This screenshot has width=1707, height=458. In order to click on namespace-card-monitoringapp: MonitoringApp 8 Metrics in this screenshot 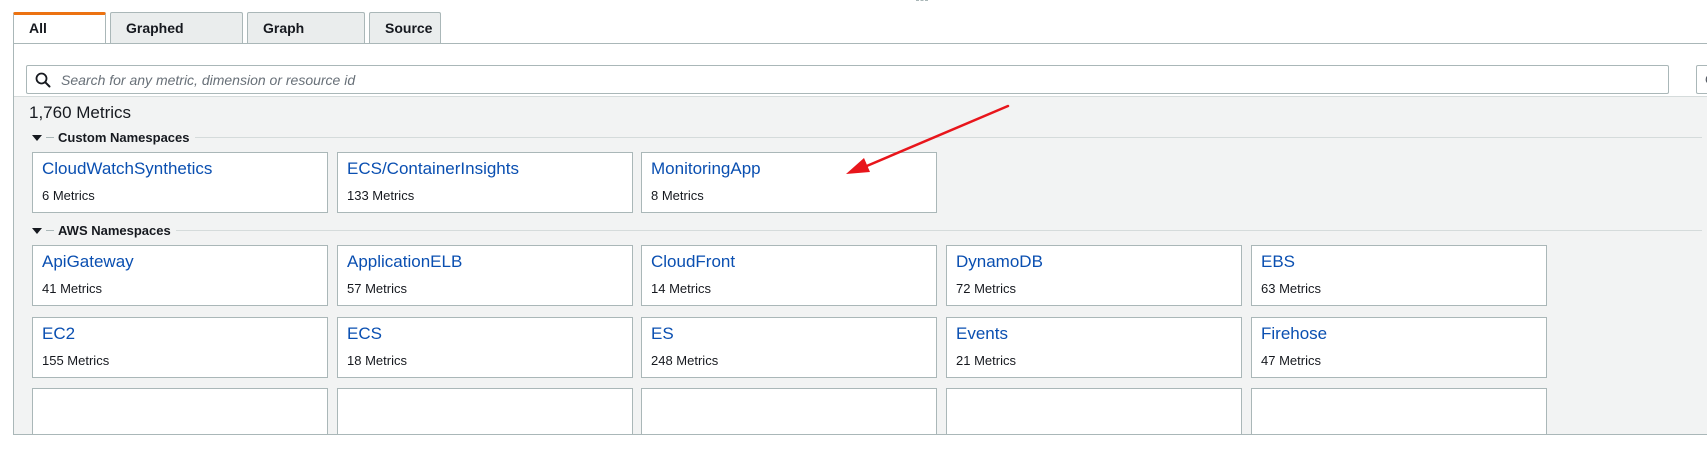, I will do `click(789, 182)`.